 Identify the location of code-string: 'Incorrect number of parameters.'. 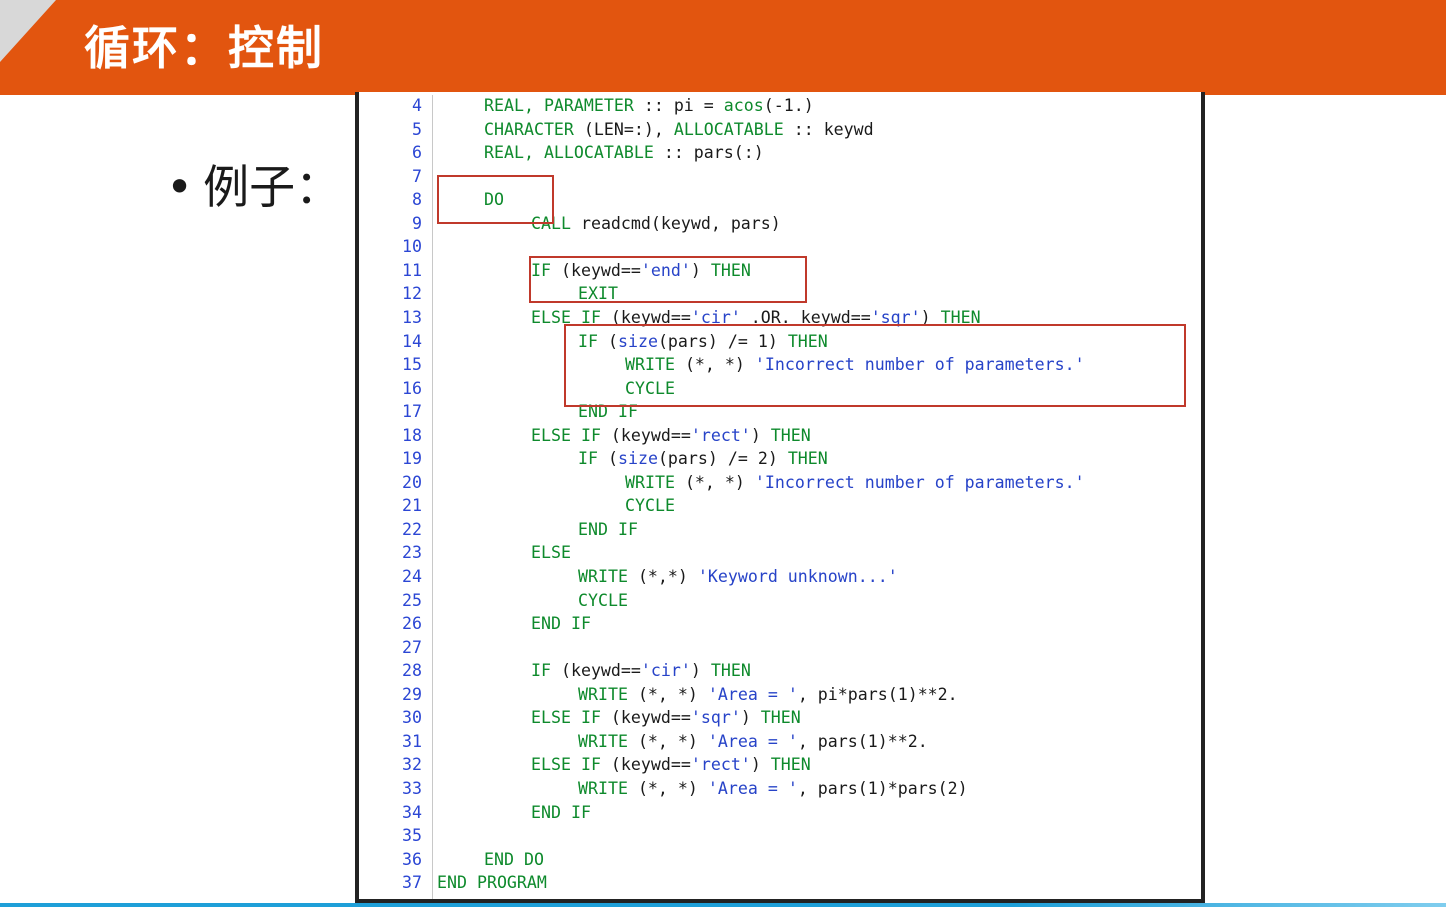
(919, 482).